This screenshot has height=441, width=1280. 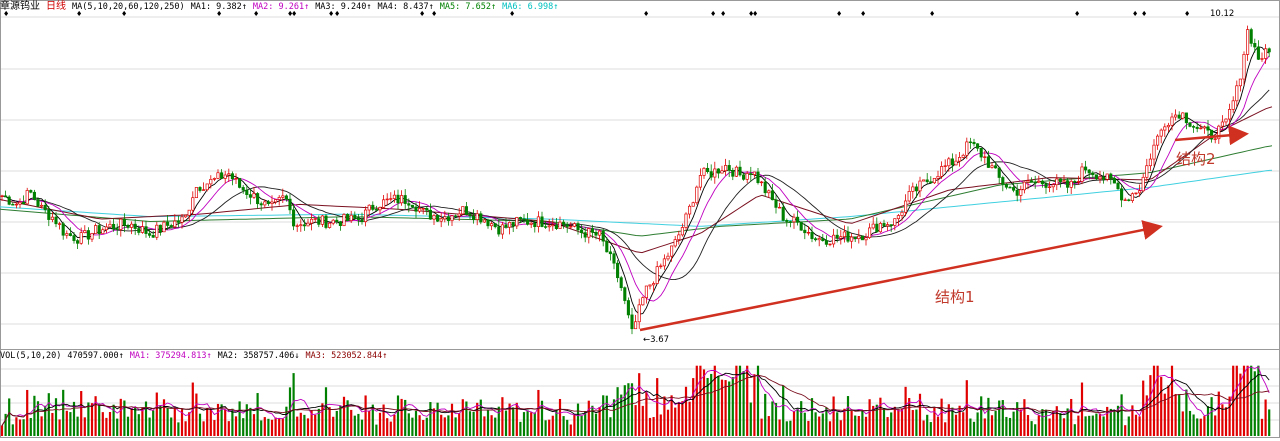 What do you see at coordinates (170, 356) in the screenshot?
I see `volume-legend-item: MA1: 375294.813↑` at bounding box center [170, 356].